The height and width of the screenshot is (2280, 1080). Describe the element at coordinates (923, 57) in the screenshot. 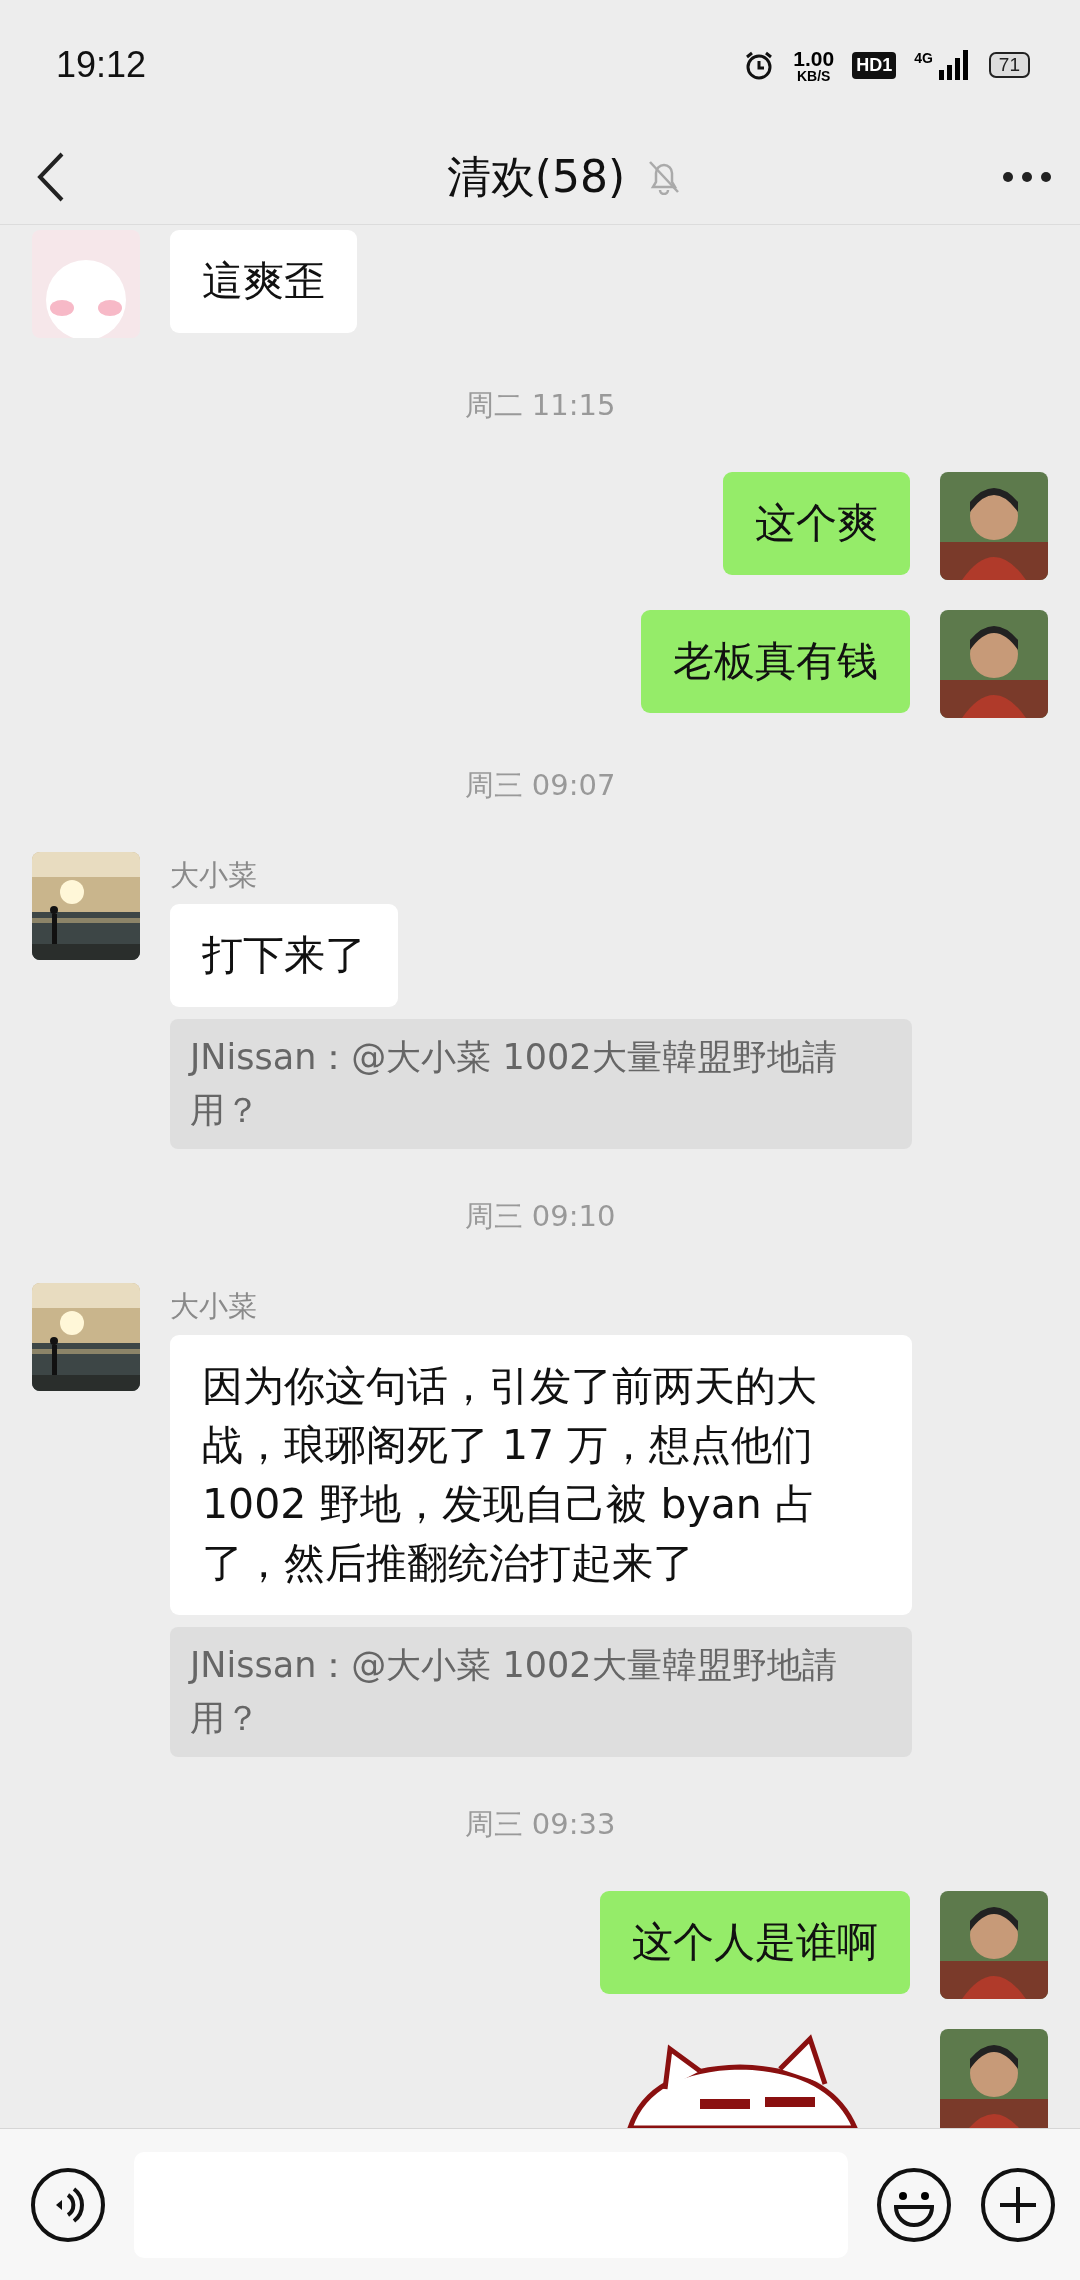

I see `network-type: 4G` at that location.